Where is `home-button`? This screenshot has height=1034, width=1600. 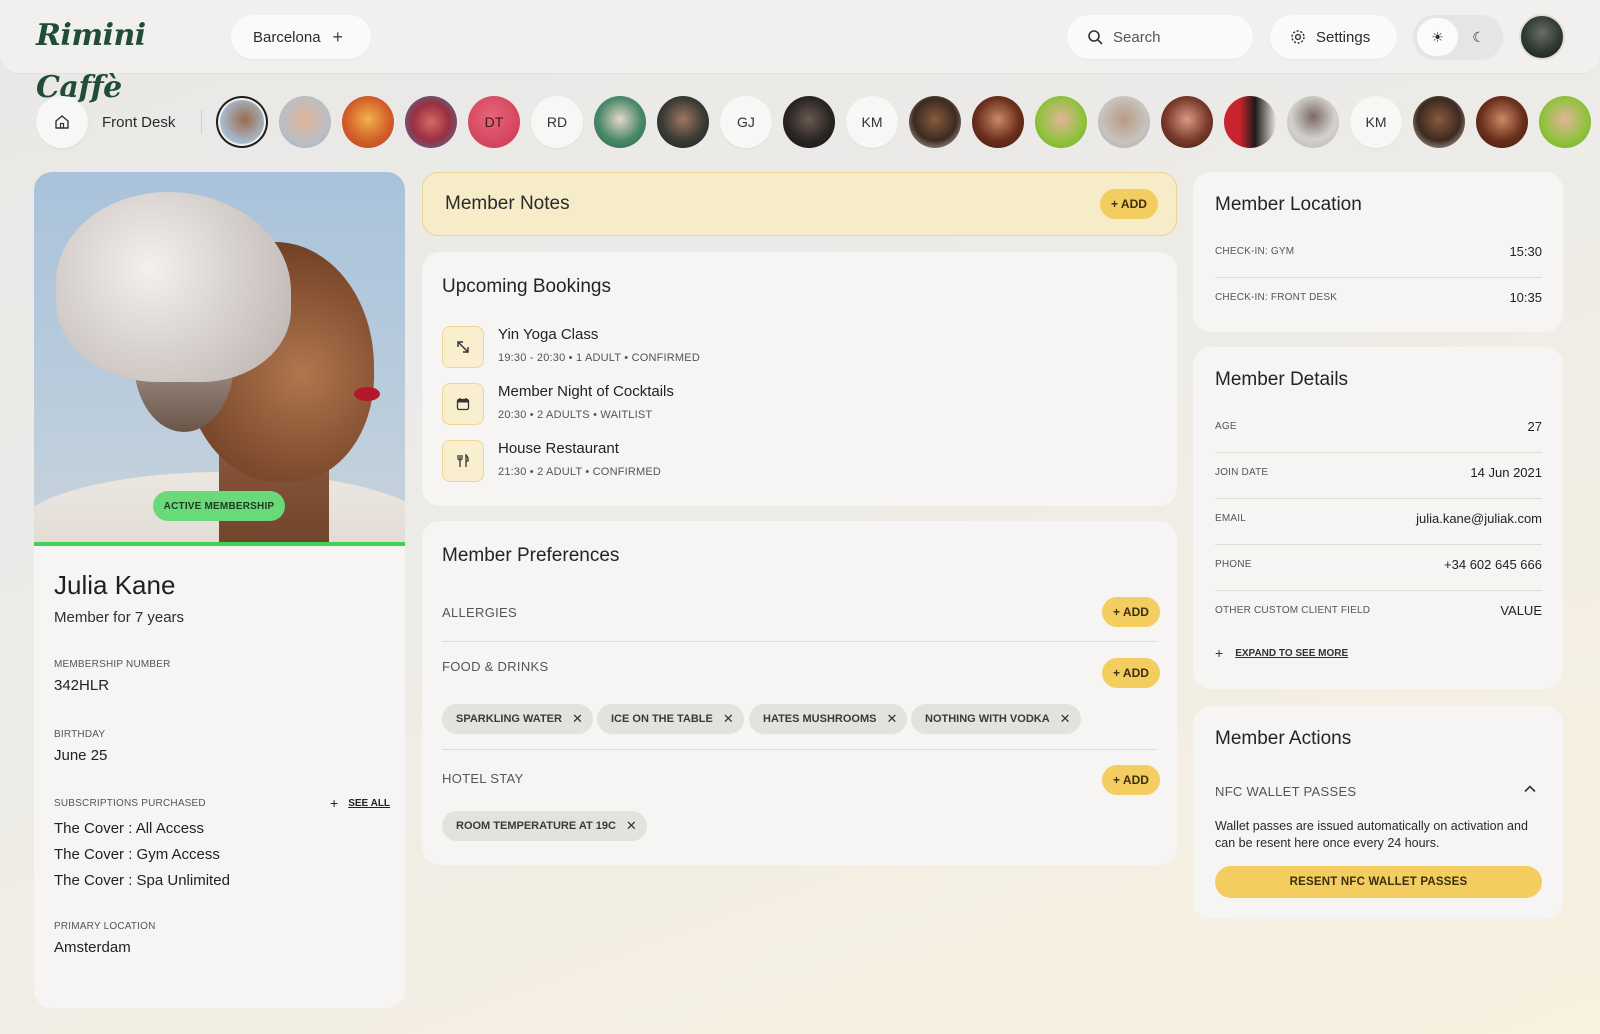
home-button is located at coordinates (62, 122).